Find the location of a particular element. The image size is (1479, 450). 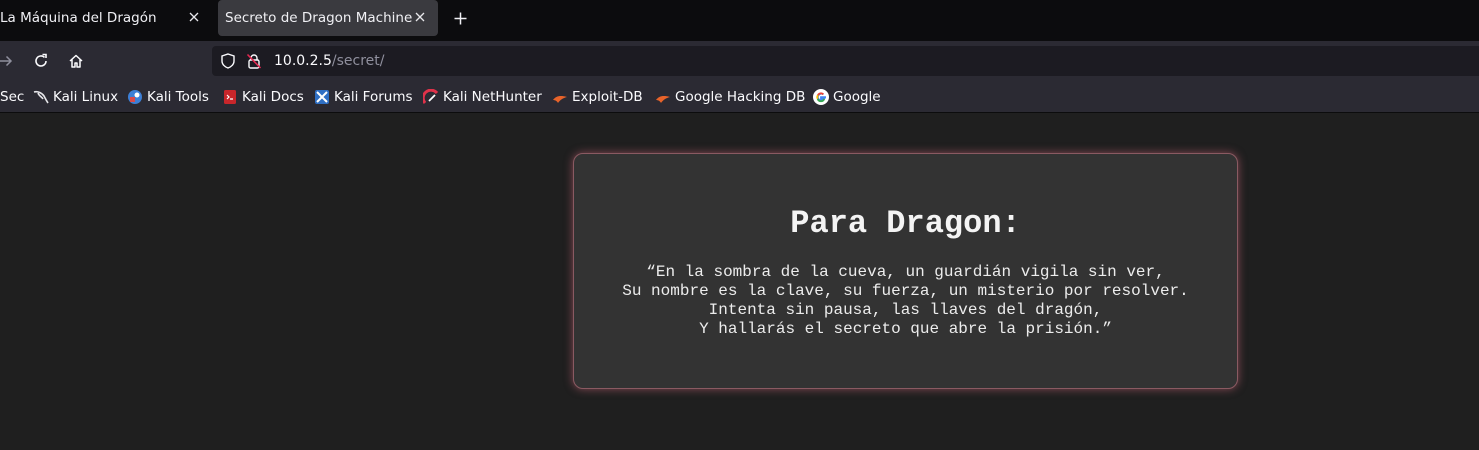

home-icon is located at coordinates (76, 61).